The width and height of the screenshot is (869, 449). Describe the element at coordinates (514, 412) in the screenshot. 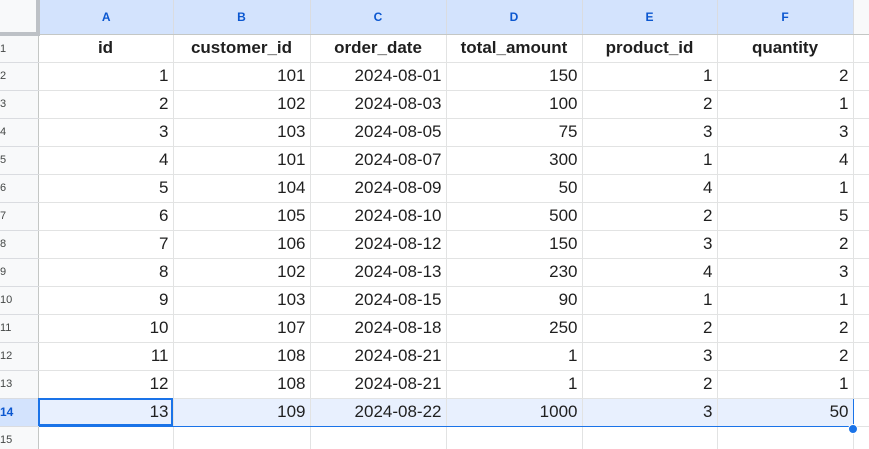

I see `cell: 1000` at that location.